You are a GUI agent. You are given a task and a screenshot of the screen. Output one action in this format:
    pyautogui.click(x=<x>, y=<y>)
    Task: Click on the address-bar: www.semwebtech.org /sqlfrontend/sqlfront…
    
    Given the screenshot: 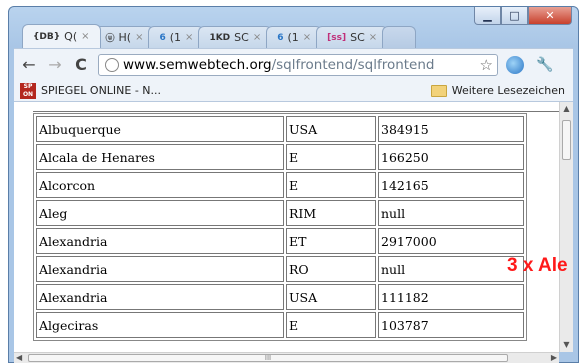 What is the action you would take?
    pyautogui.click(x=298, y=64)
    